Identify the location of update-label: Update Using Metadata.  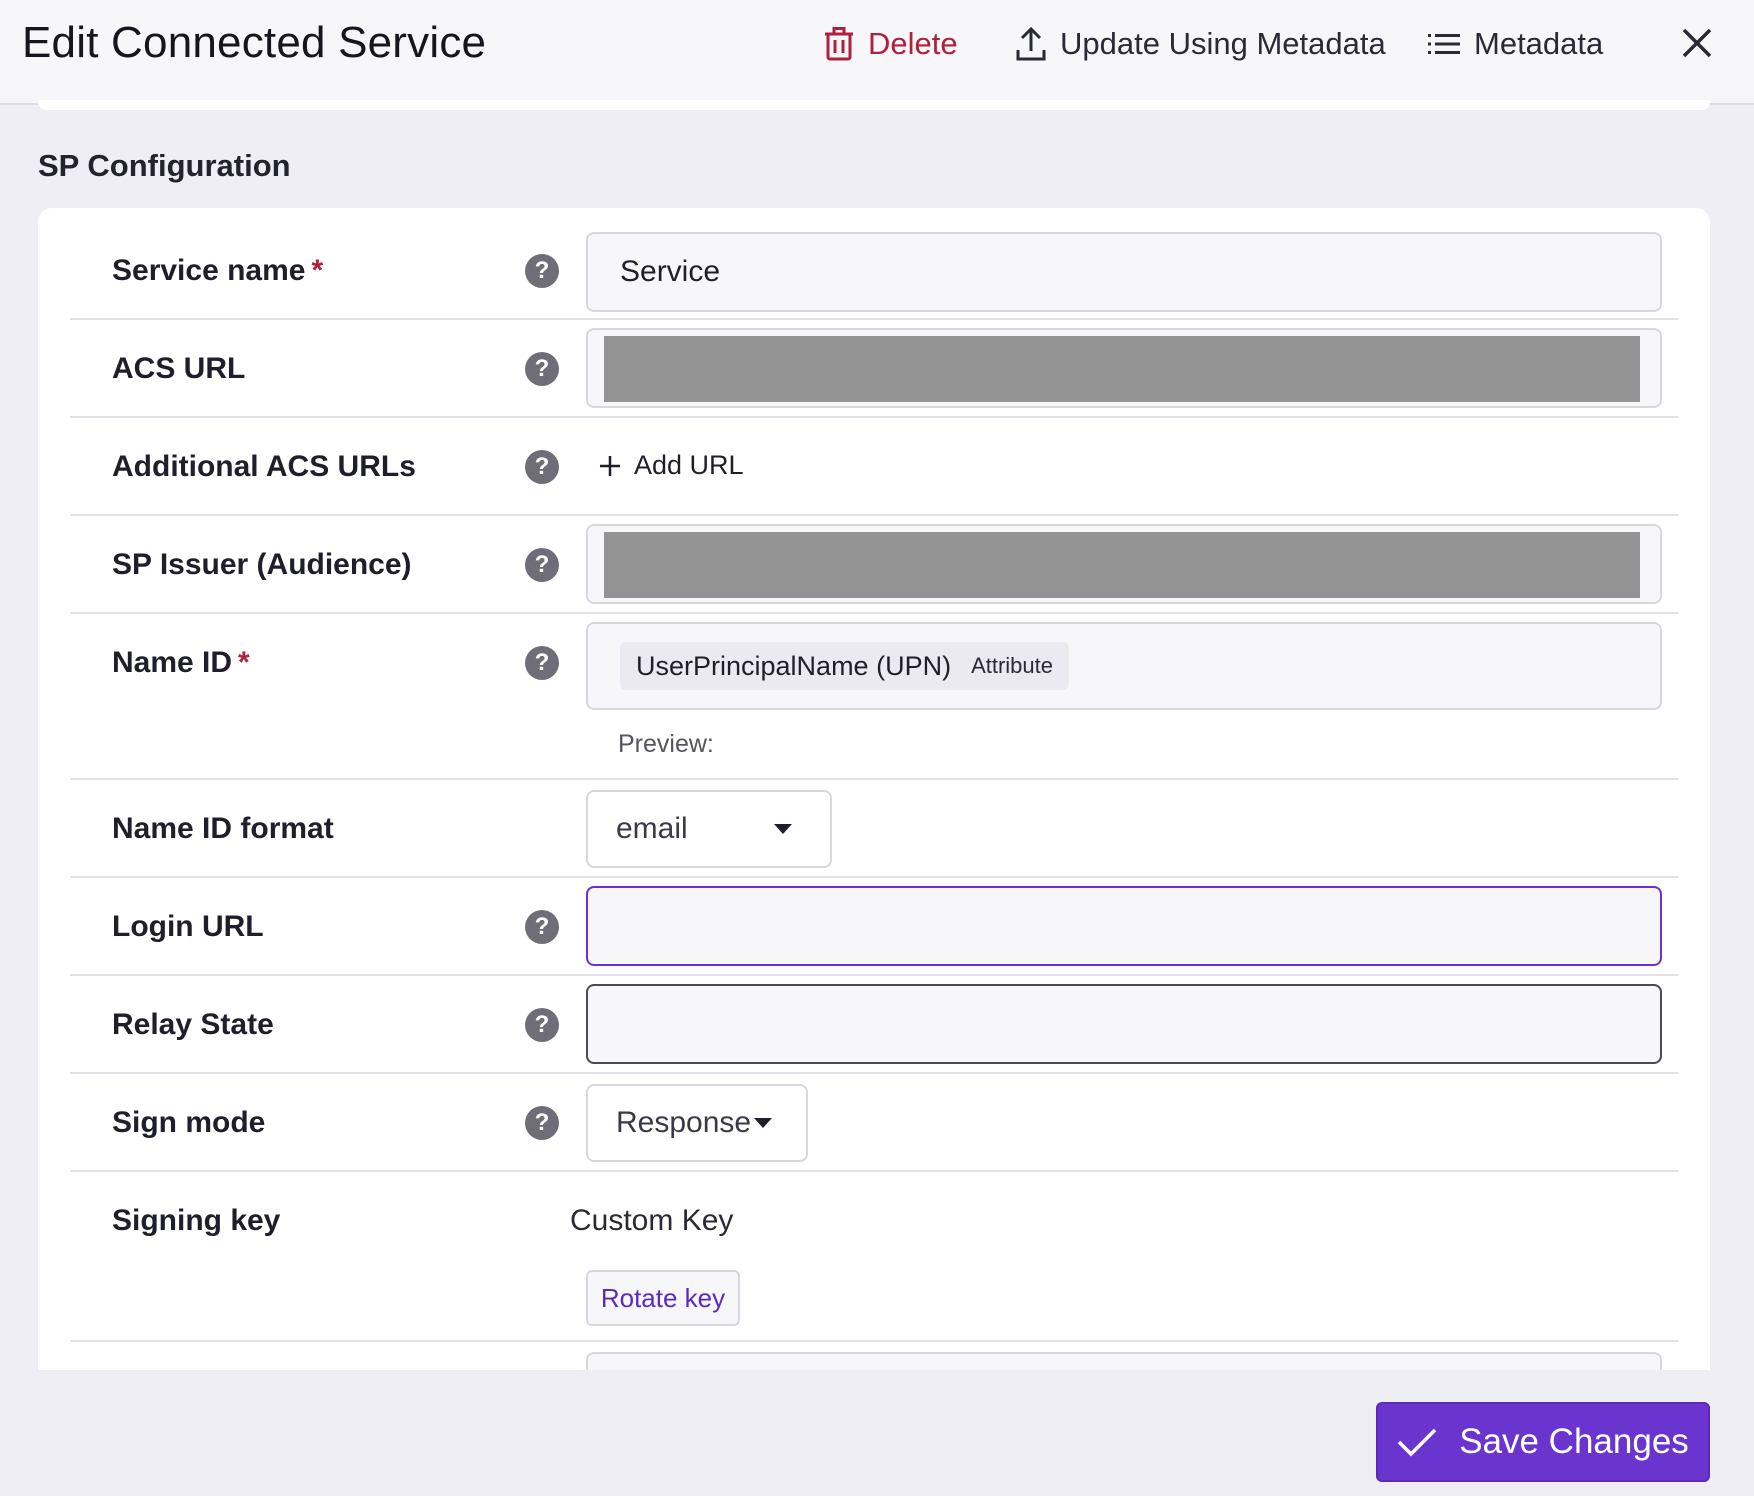
(1223, 43).